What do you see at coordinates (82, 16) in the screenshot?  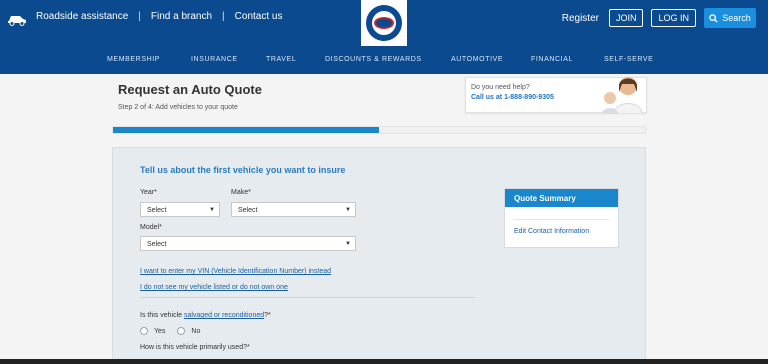 I see `roadside-link: Roadside assistance` at bounding box center [82, 16].